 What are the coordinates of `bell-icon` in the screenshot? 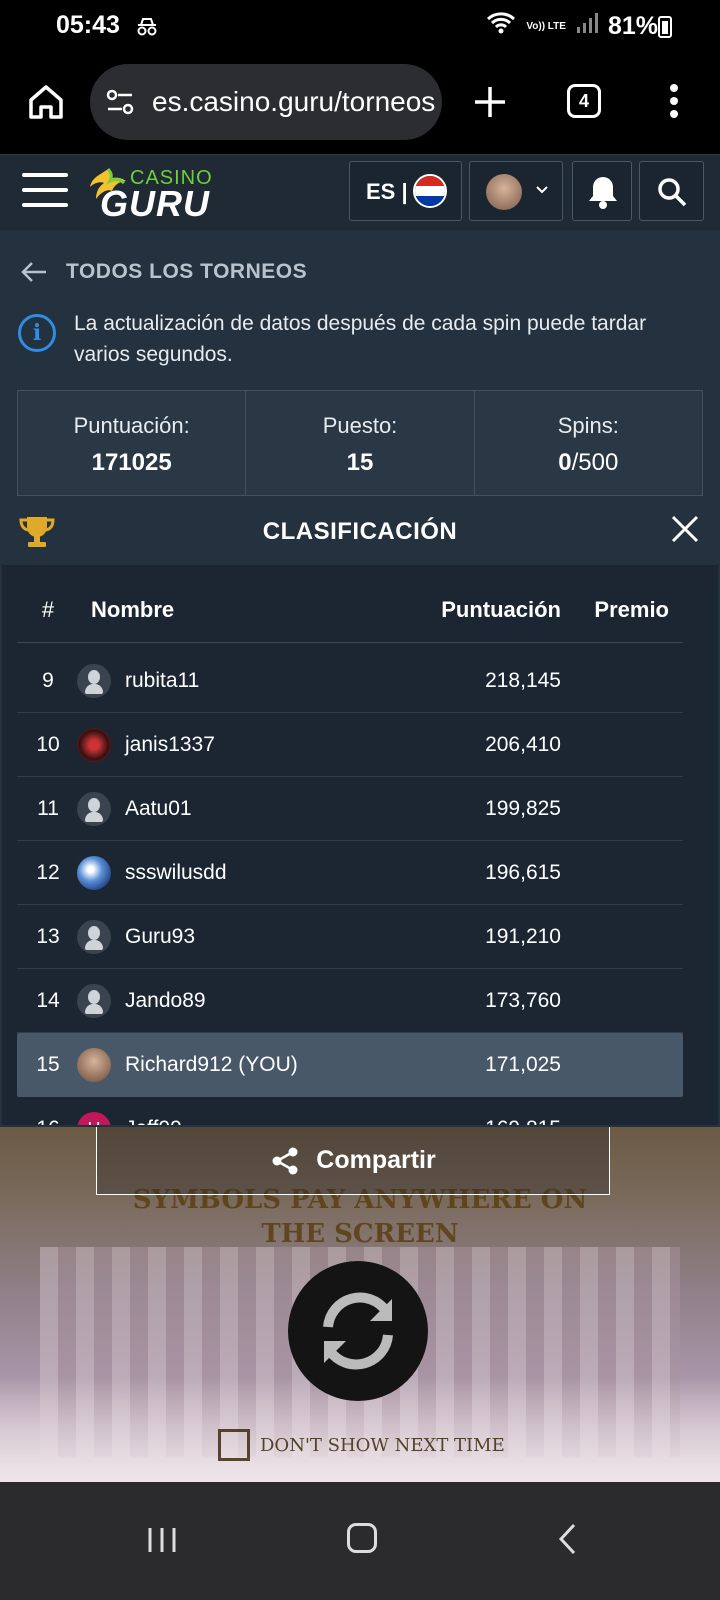 It's located at (603, 193).